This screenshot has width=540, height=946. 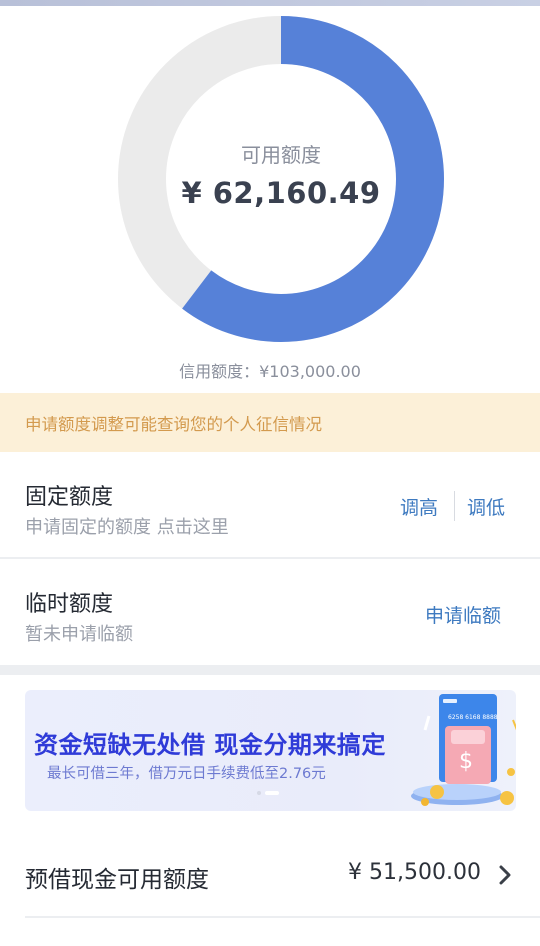 What do you see at coordinates (270, 670) in the screenshot?
I see `section-gap` at bounding box center [270, 670].